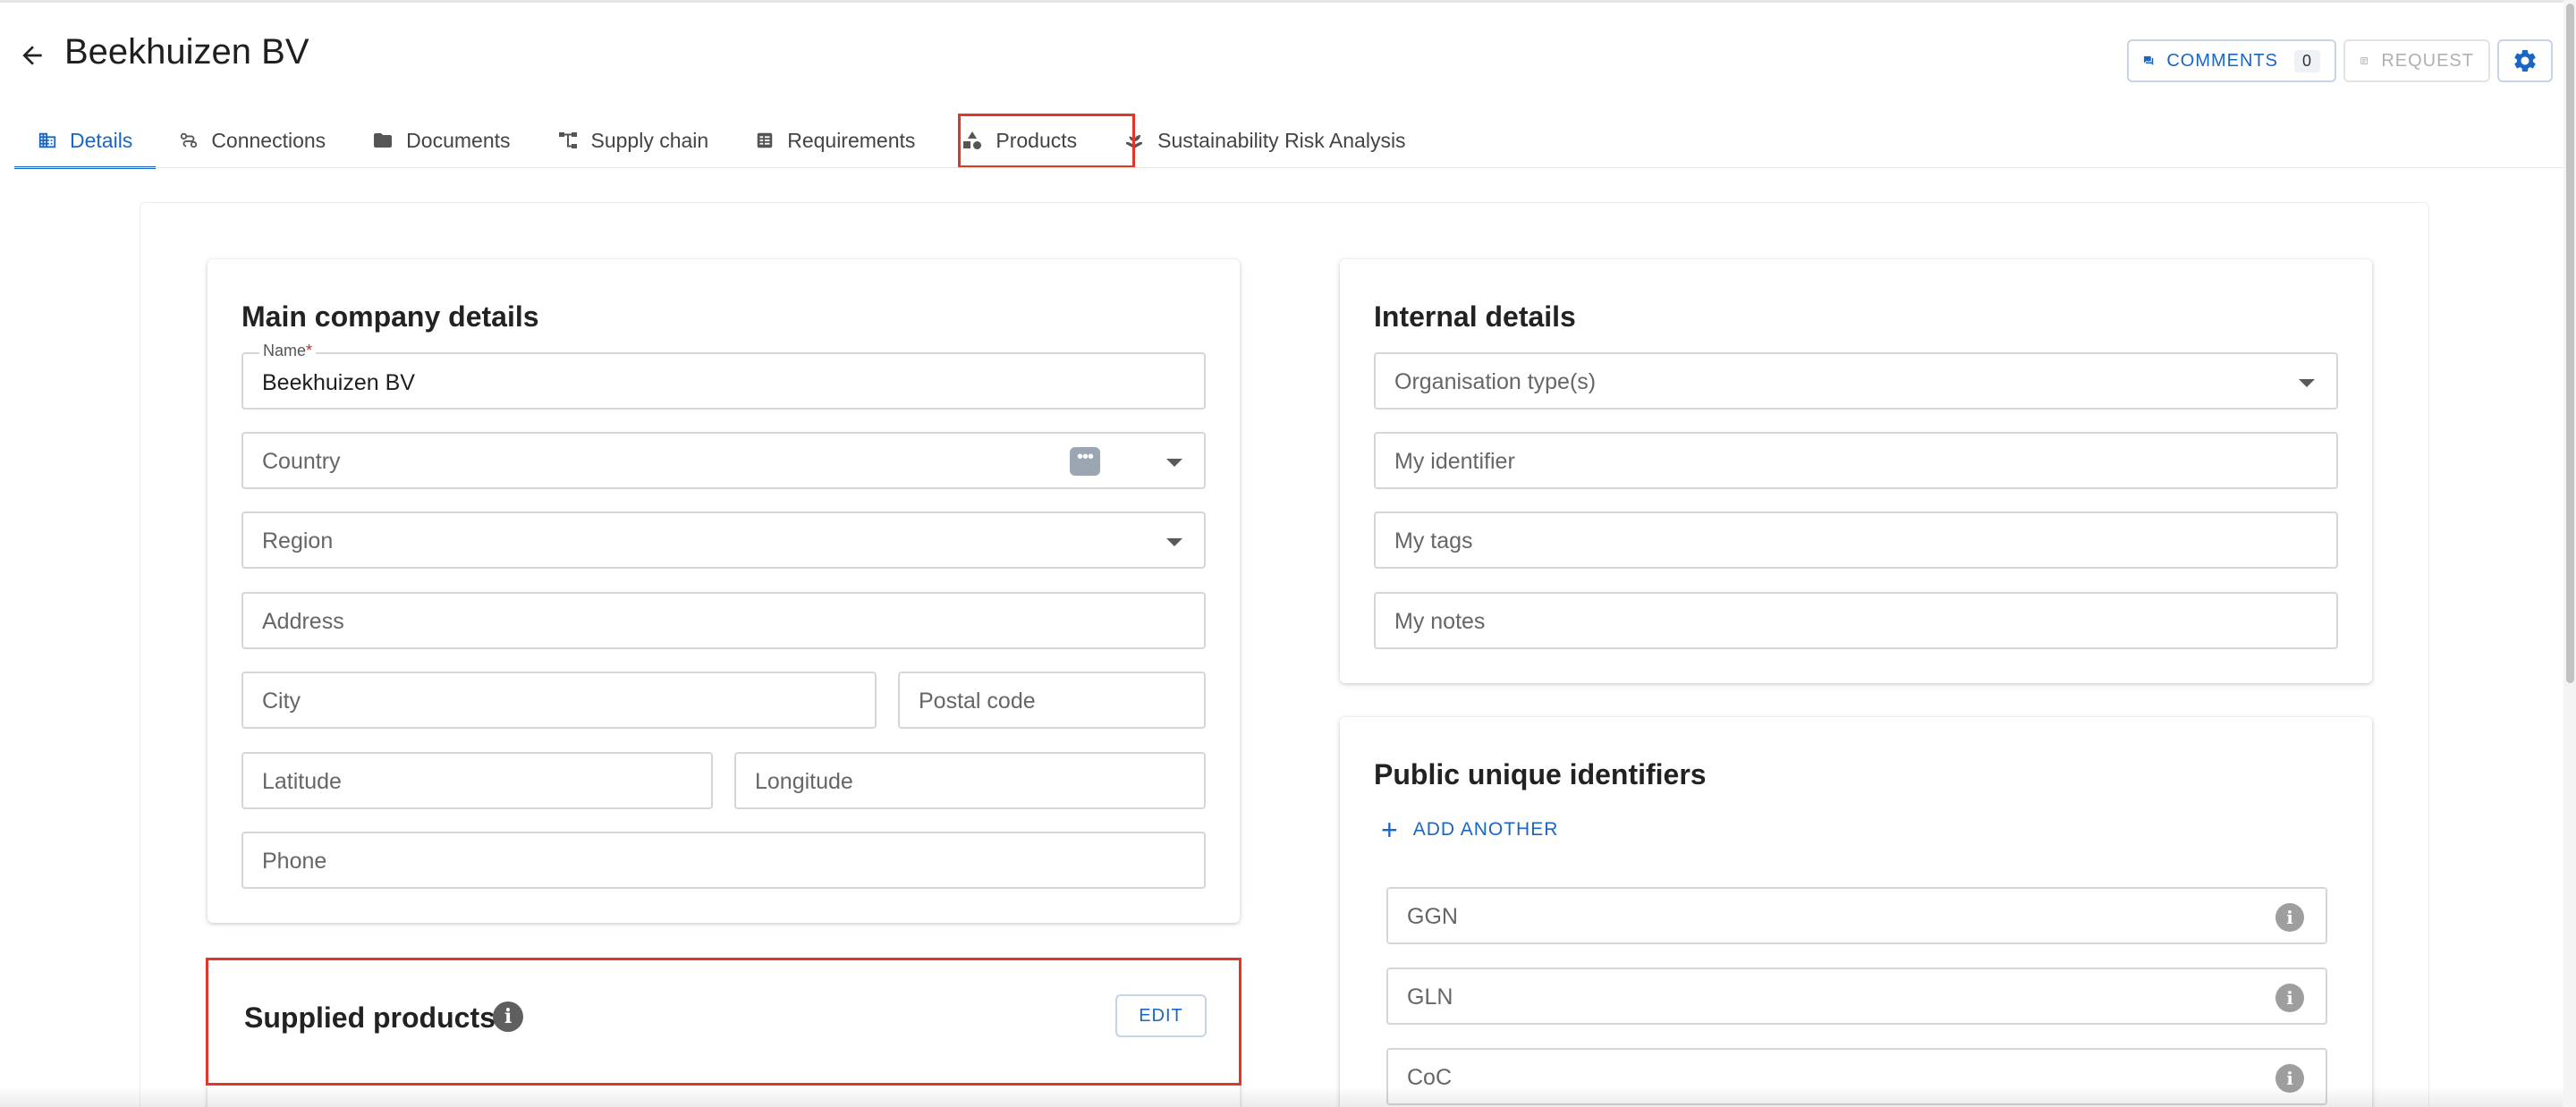 Image resolution: width=2576 pixels, height=1107 pixels. What do you see at coordinates (338, 382) in the screenshot?
I see `name-value: Beekhuizen BV` at bounding box center [338, 382].